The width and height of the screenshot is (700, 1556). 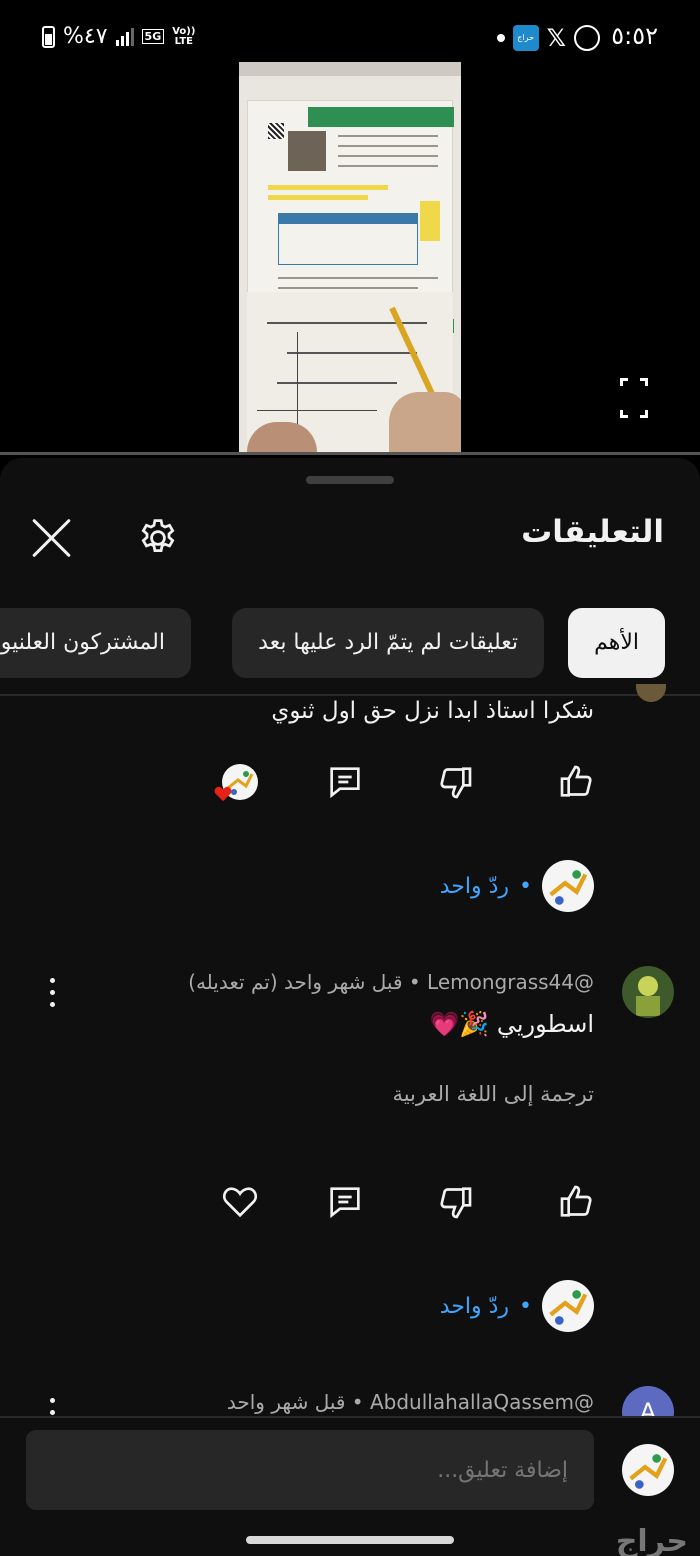 What do you see at coordinates (482, 1402) in the screenshot?
I see `comment-author: @AbdullahallaQassem` at bounding box center [482, 1402].